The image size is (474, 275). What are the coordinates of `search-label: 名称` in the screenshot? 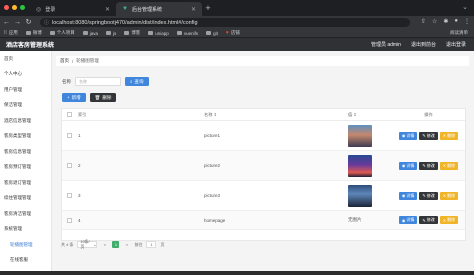 It's located at (66, 81).